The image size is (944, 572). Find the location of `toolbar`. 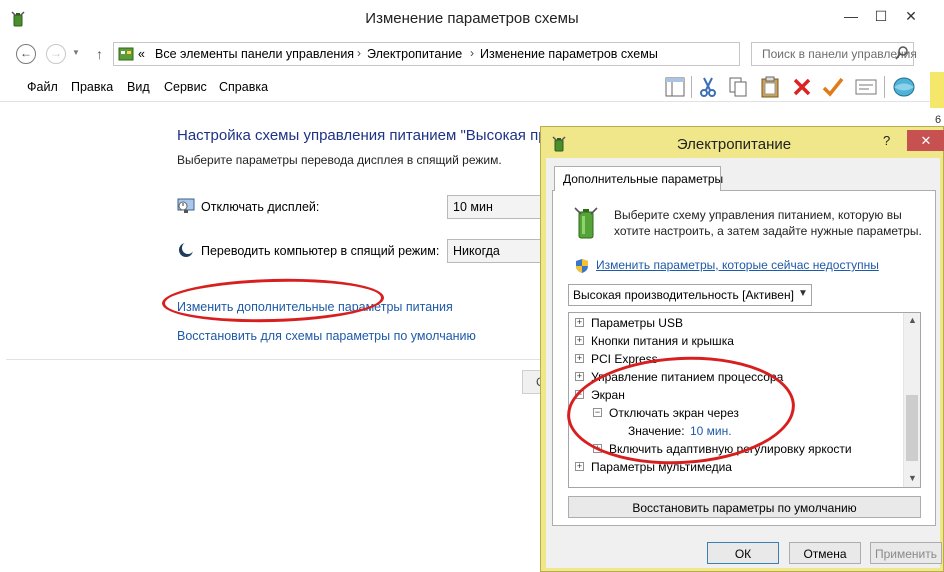

toolbar is located at coordinates (795, 87).